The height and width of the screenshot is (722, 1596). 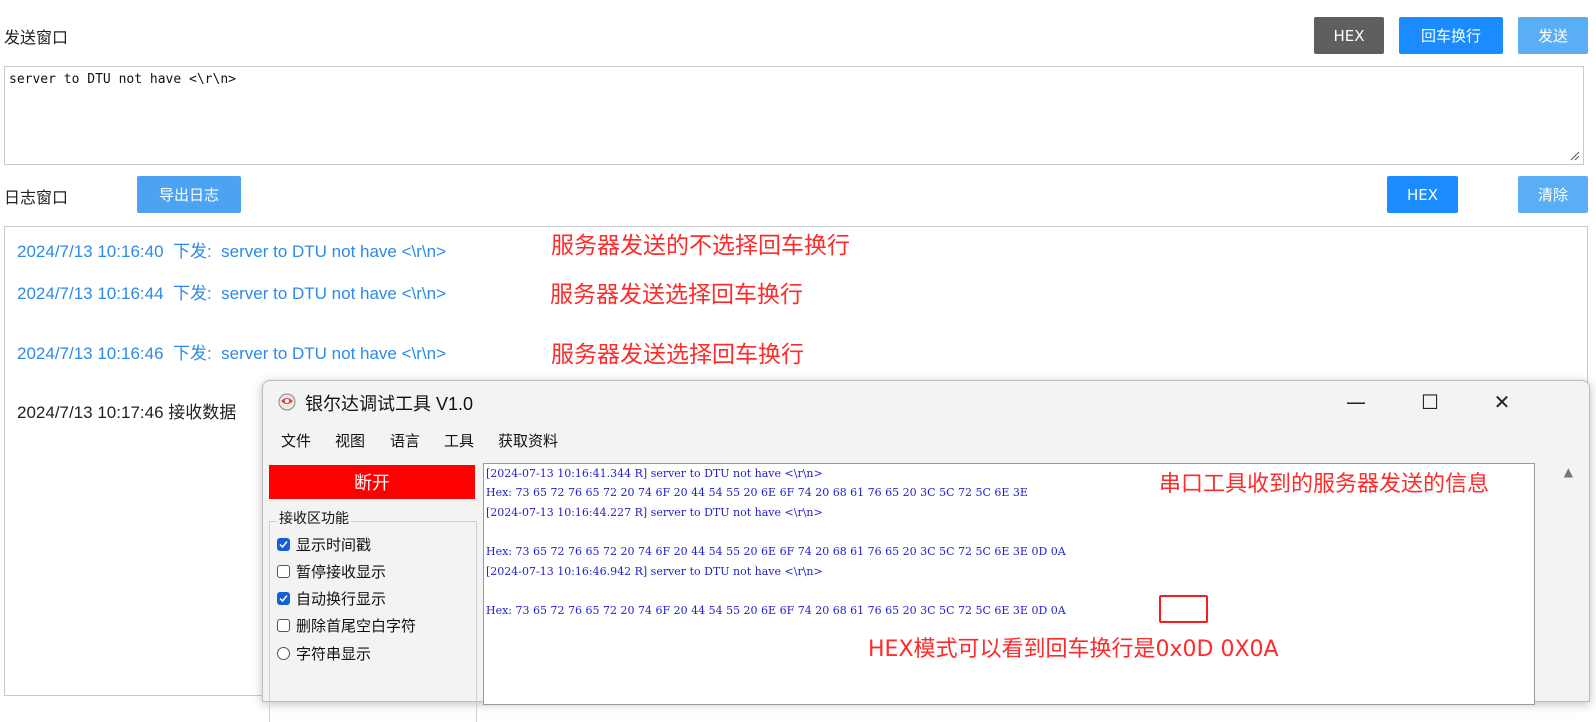 I want to click on send-textarea: server to DTU not have <\r\n>, so click(x=794, y=115).